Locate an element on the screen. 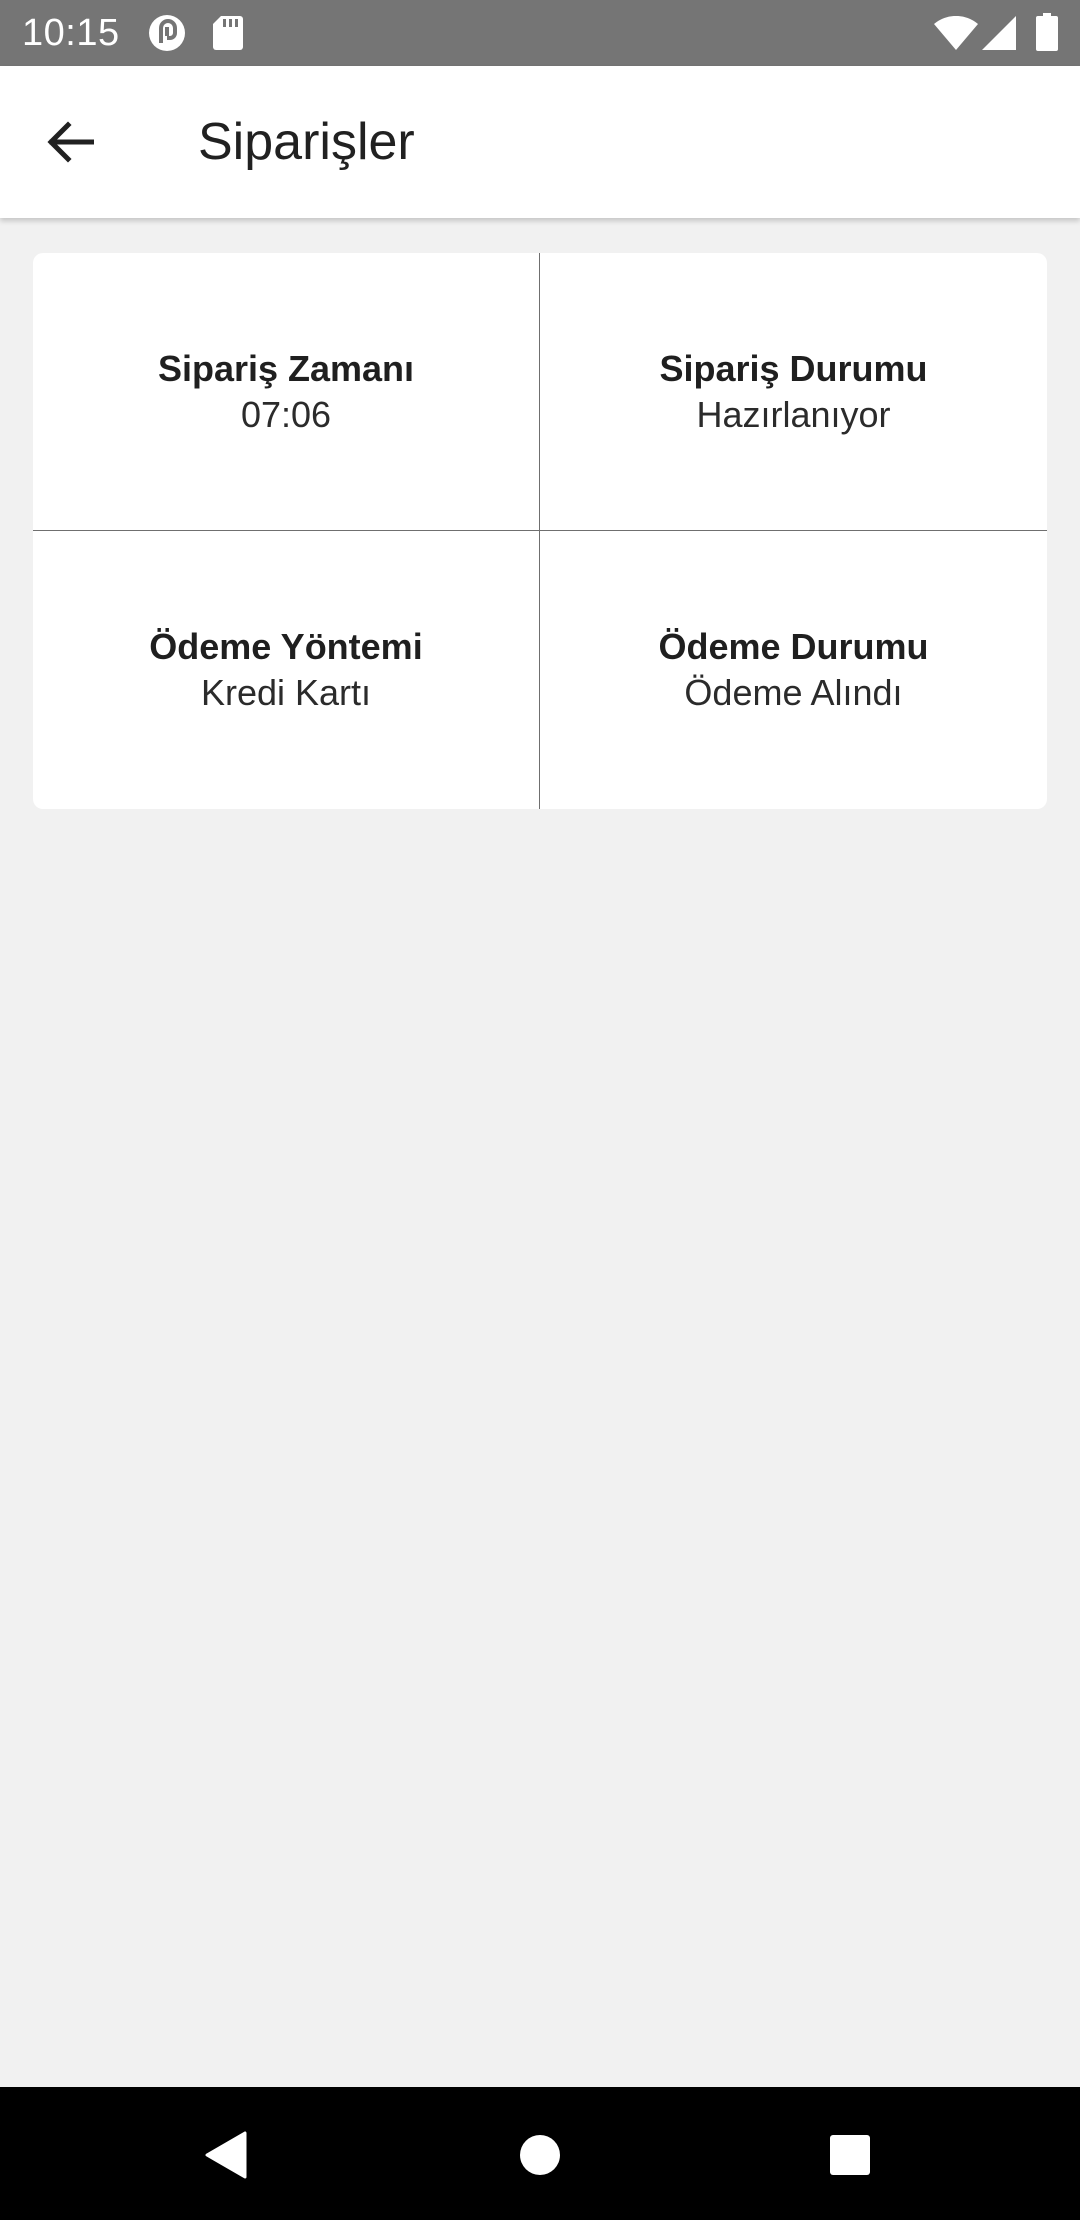 The height and width of the screenshot is (2220, 1080). navigation-bar is located at coordinates (540, 2153).